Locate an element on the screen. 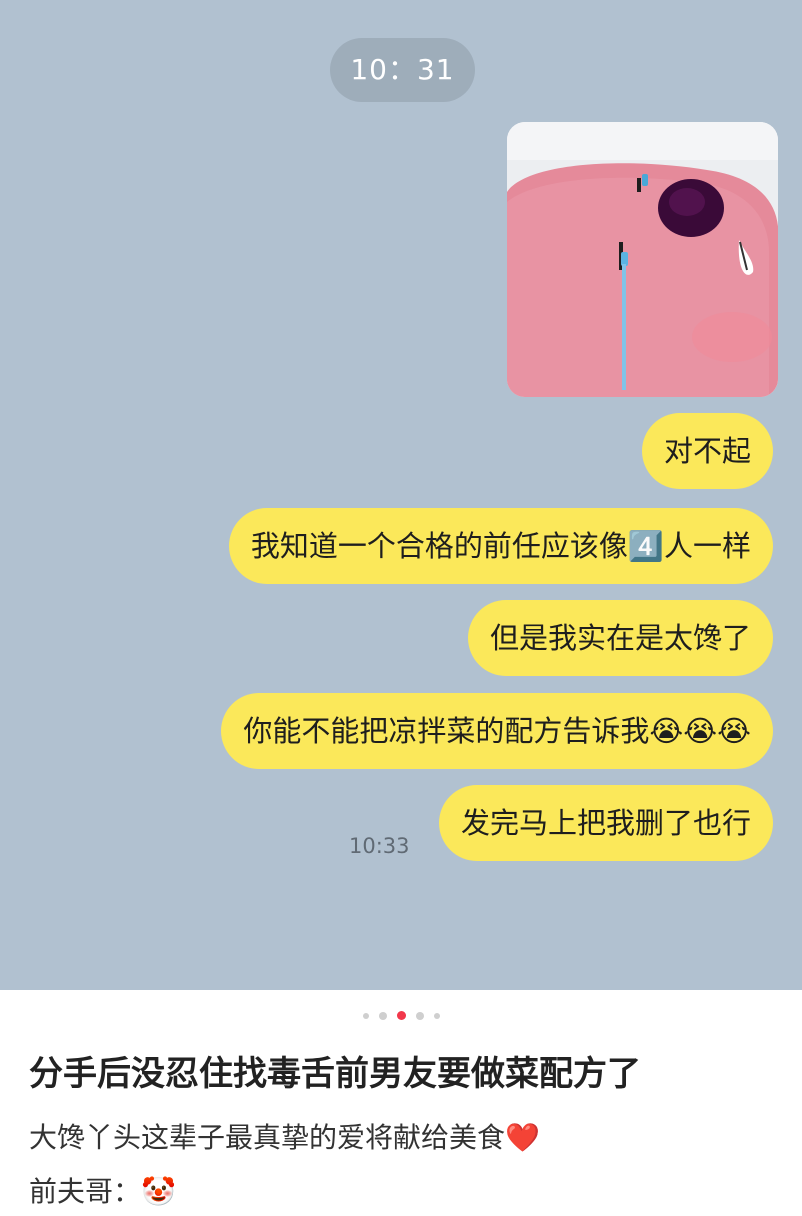 The width and height of the screenshot is (802, 1216). message-bubble: 我知道一个合格的前任应该像4️⃣人一样 is located at coordinates (500, 546).